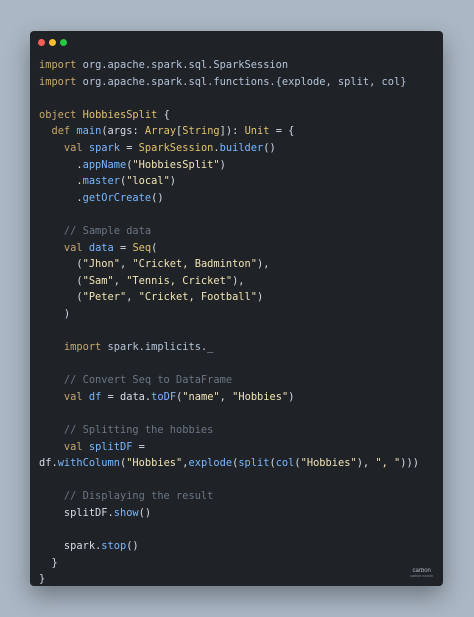 The height and width of the screenshot is (617, 474). What do you see at coordinates (237, 347) in the screenshot?
I see `code-line: import spark.implicits._` at bounding box center [237, 347].